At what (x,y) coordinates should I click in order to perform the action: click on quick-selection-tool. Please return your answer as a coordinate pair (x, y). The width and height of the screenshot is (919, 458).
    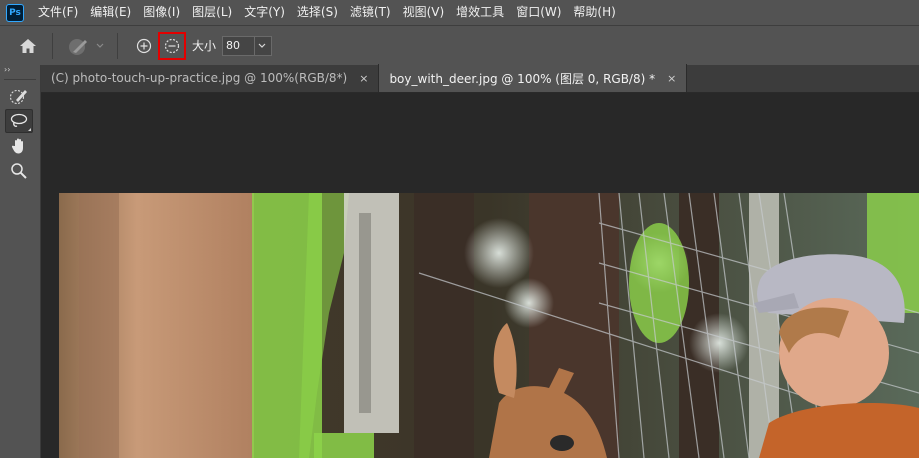
    Looking at the image, I should click on (19, 96).